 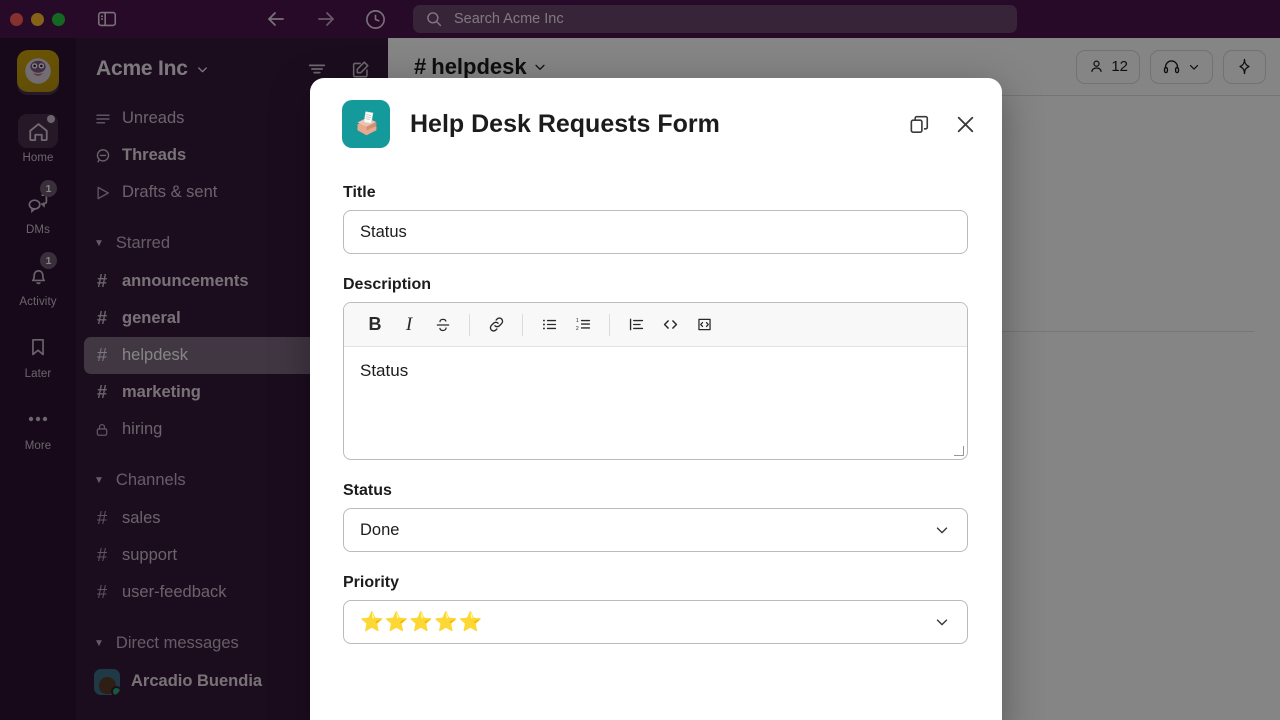 I want to click on italic-button: I, so click(x=409, y=325).